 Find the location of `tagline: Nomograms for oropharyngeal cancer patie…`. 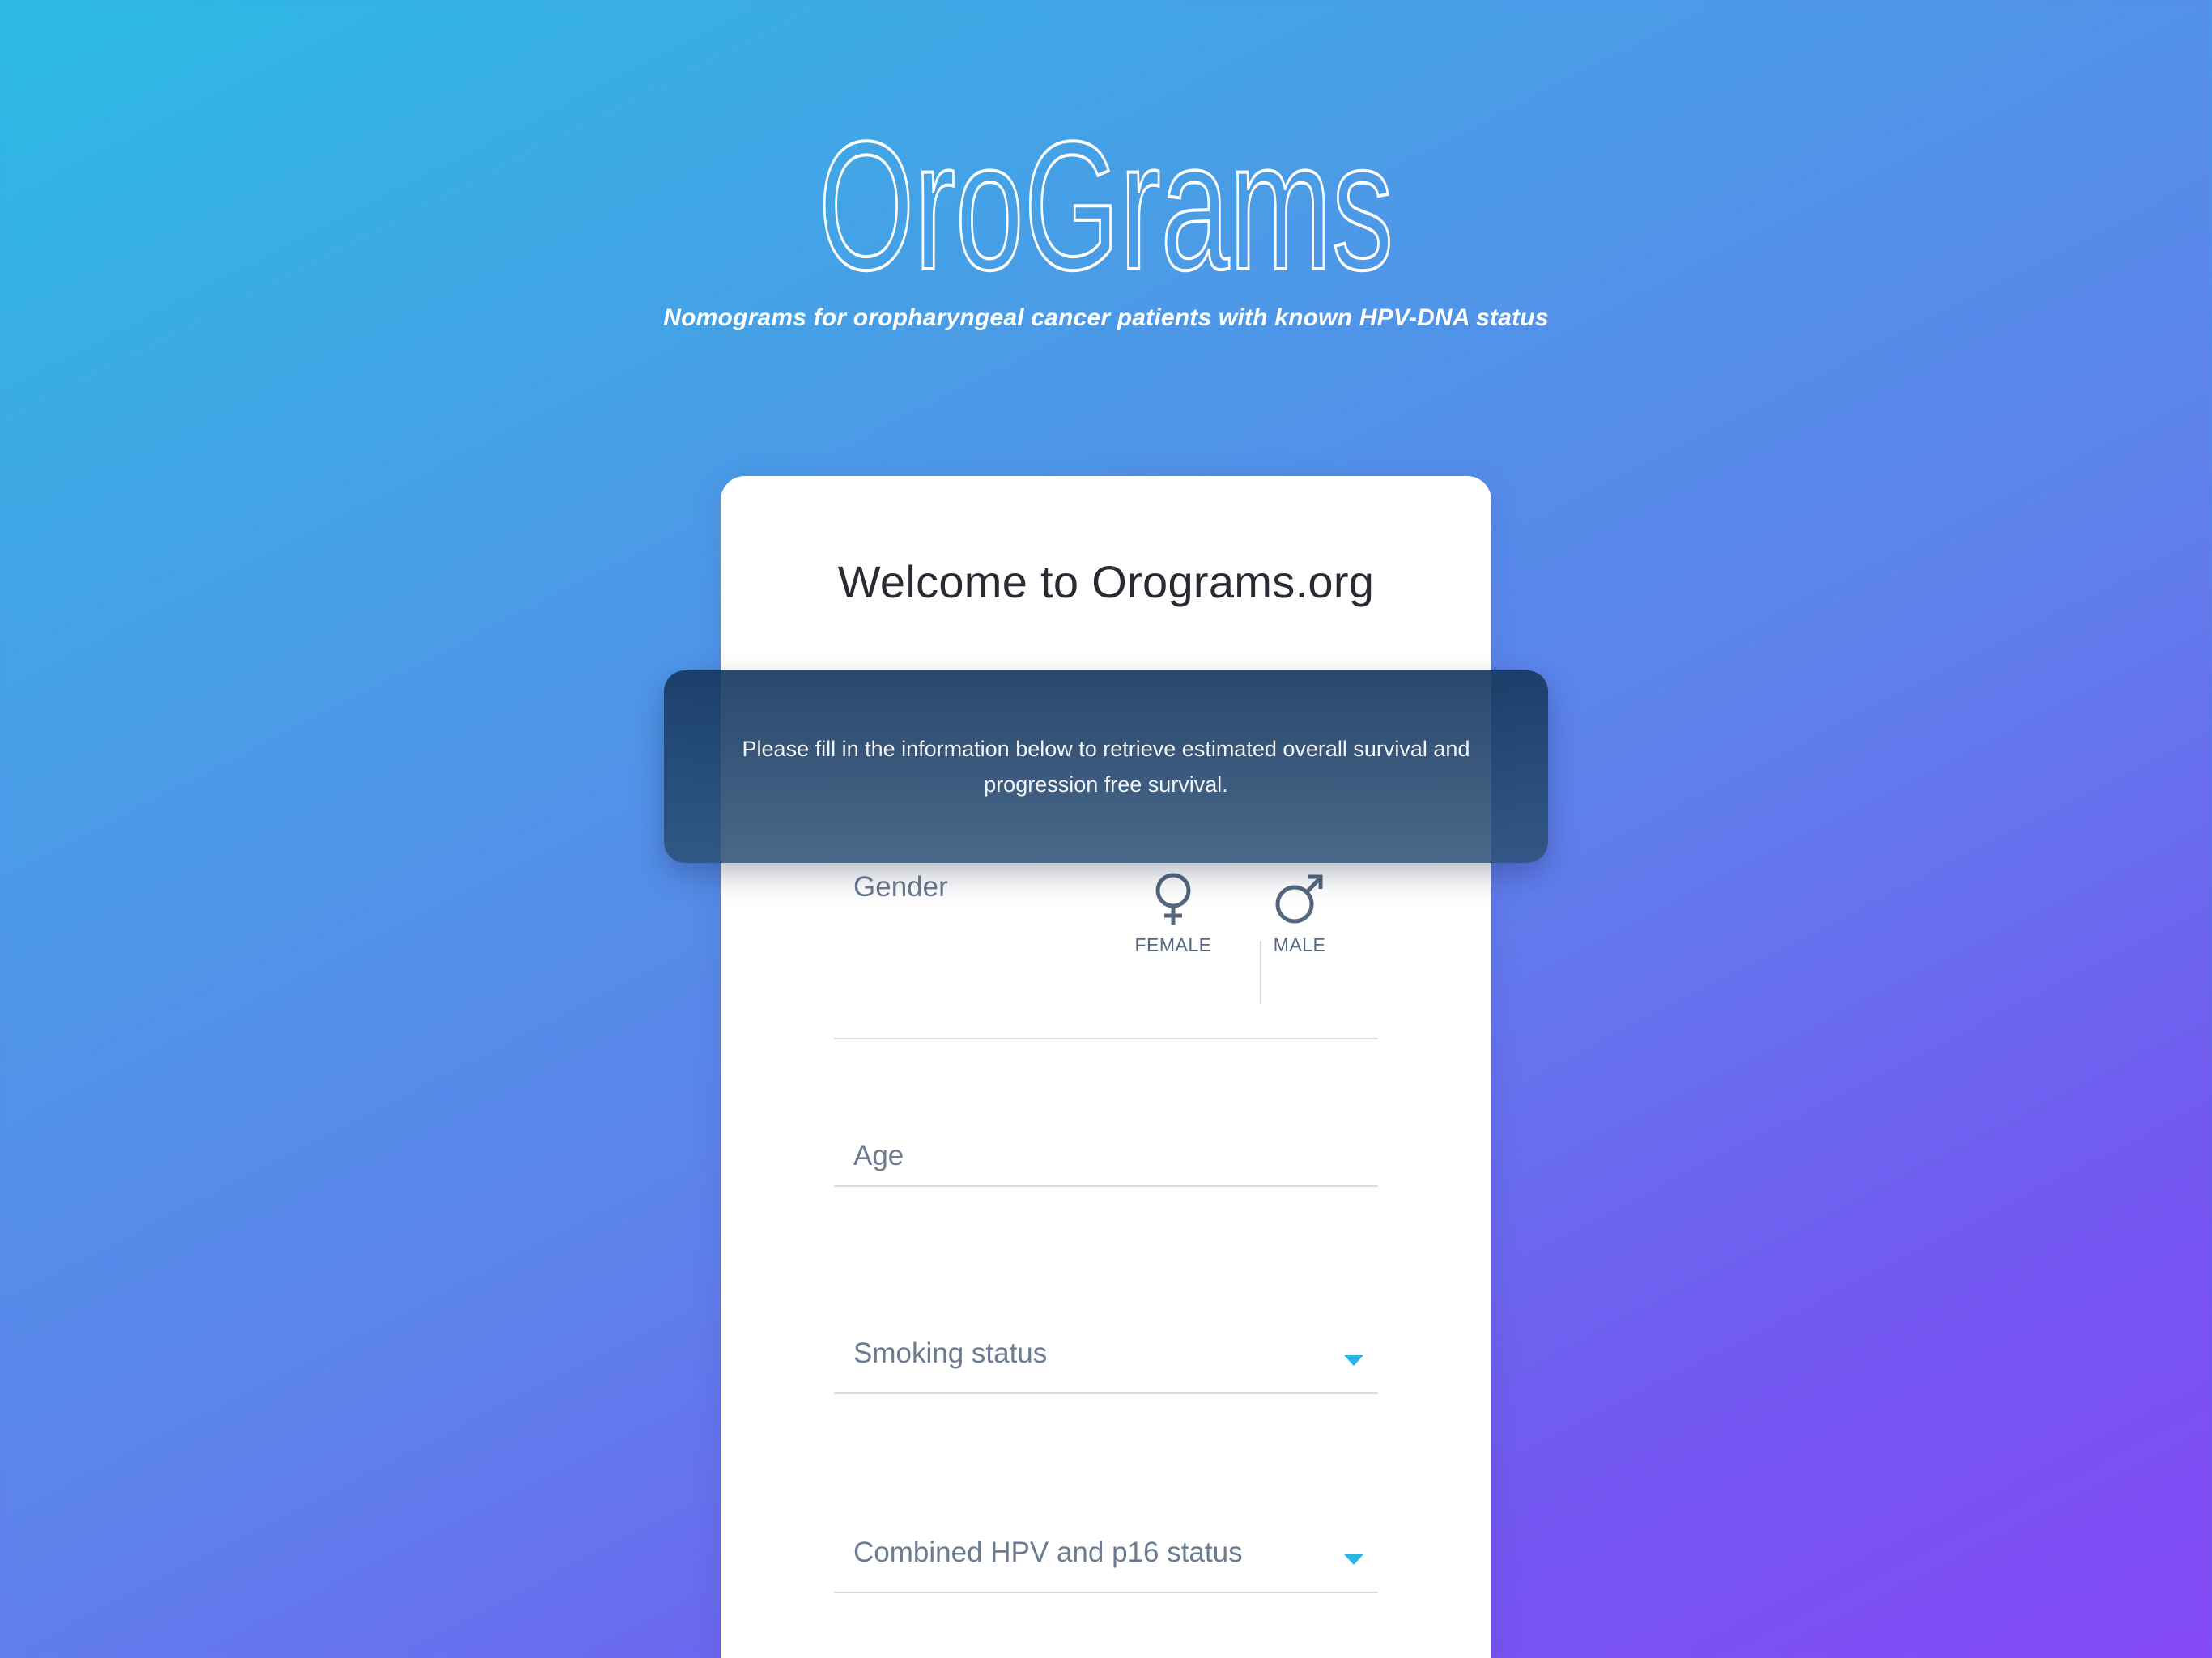

tagline: Nomograms for oropharyngeal cancer patie… is located at coordinates (1106, 317).